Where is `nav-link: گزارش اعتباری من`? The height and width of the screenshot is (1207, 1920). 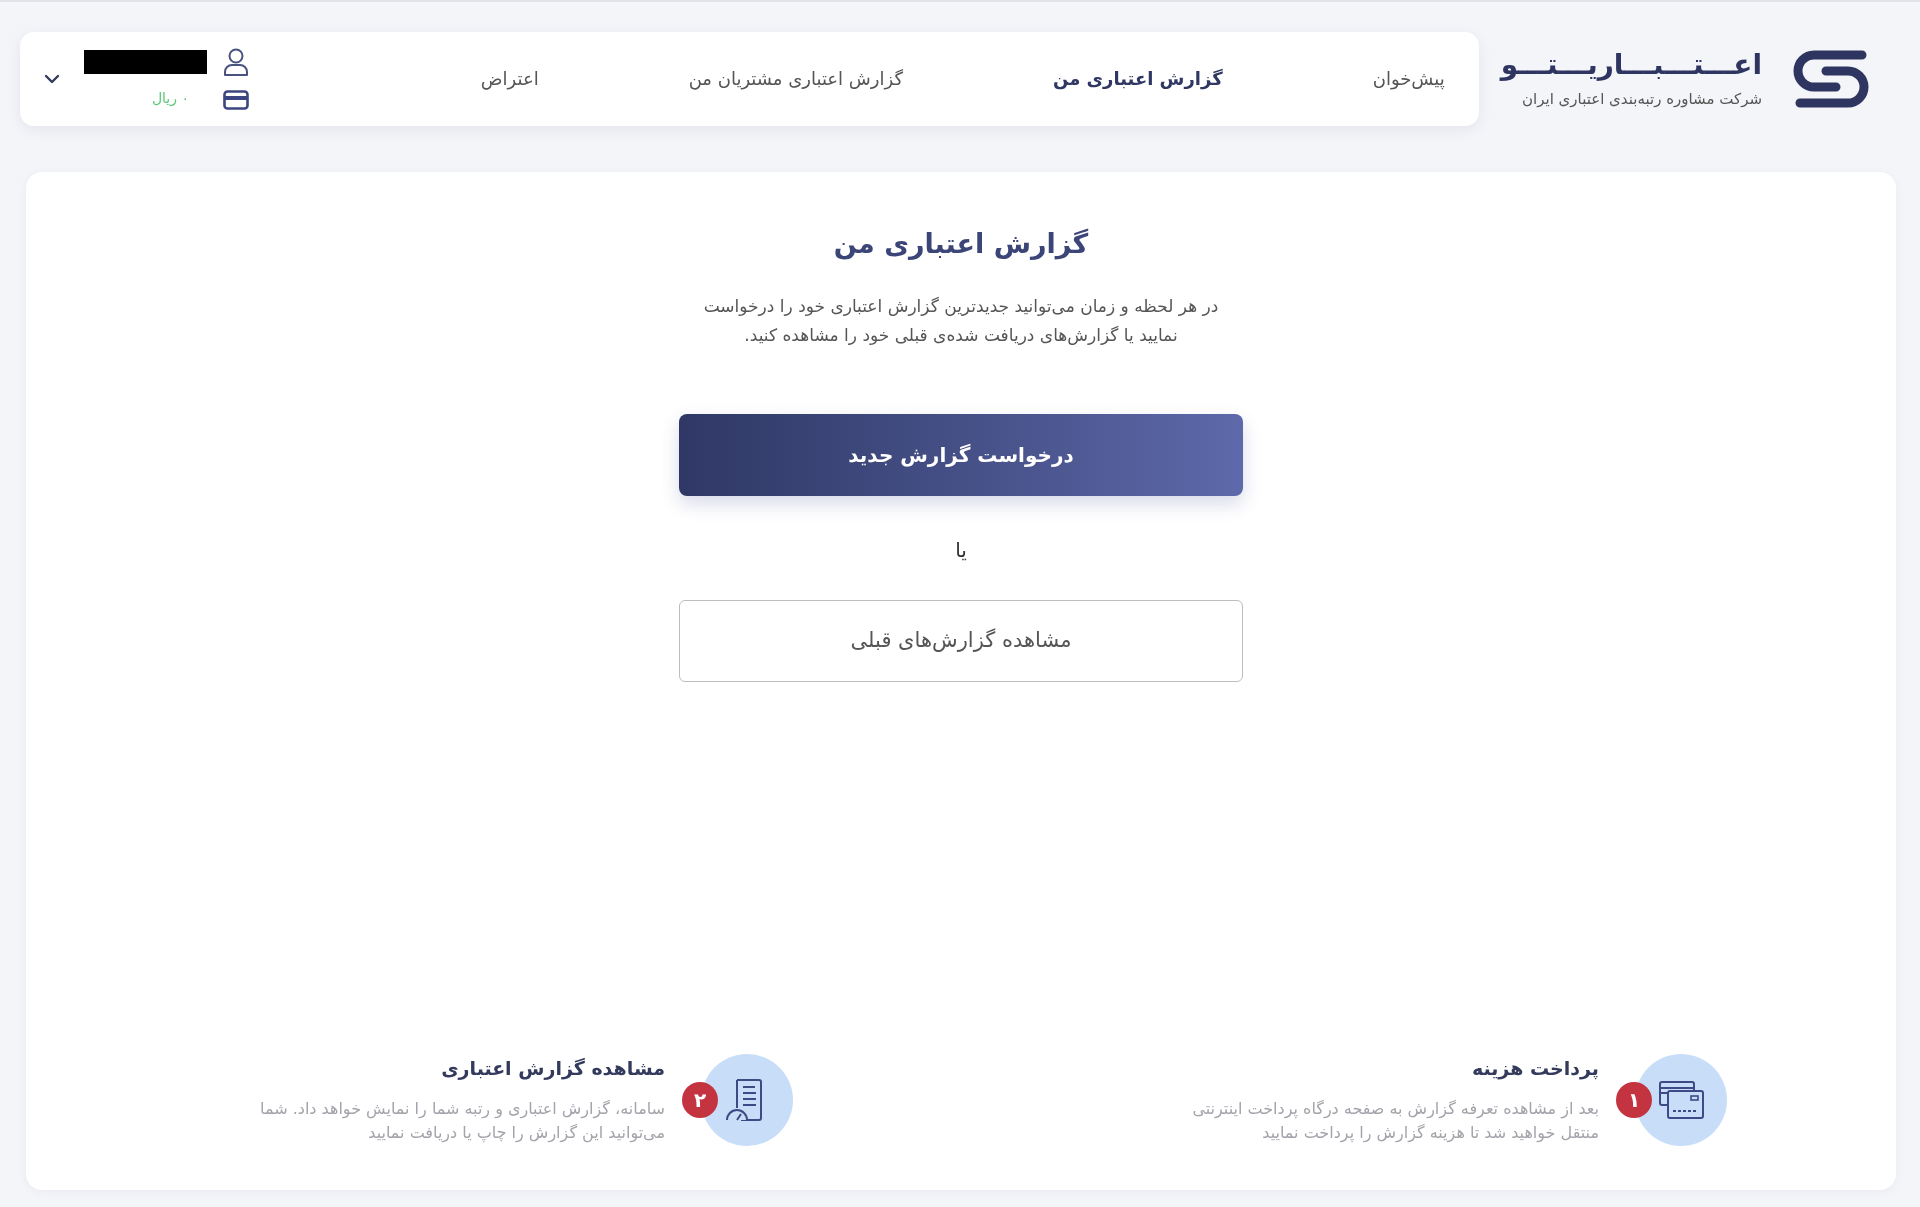
nav-link: گزارش اعتباری من is located at coordinates (1137, 79).